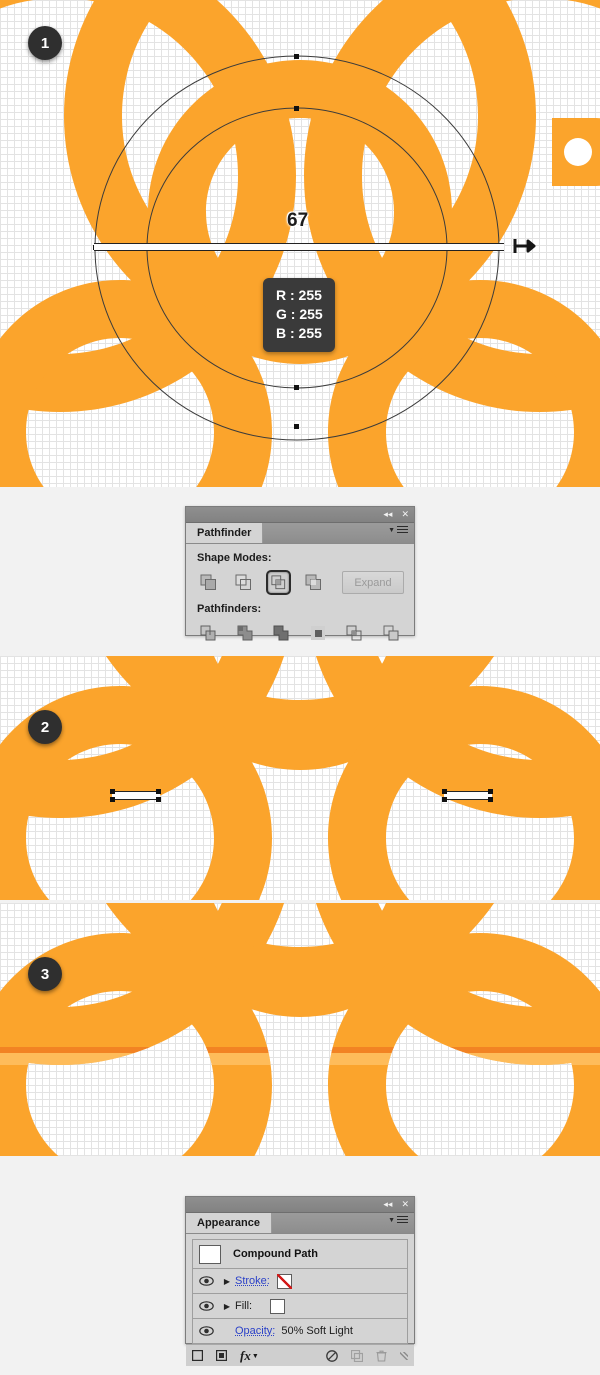 The image size is (600, 1375). What do you see at coordinates (252, 1281) in the screenshot?
I see `stroke-label: Stroke:` at bounding box center [252, 1281].